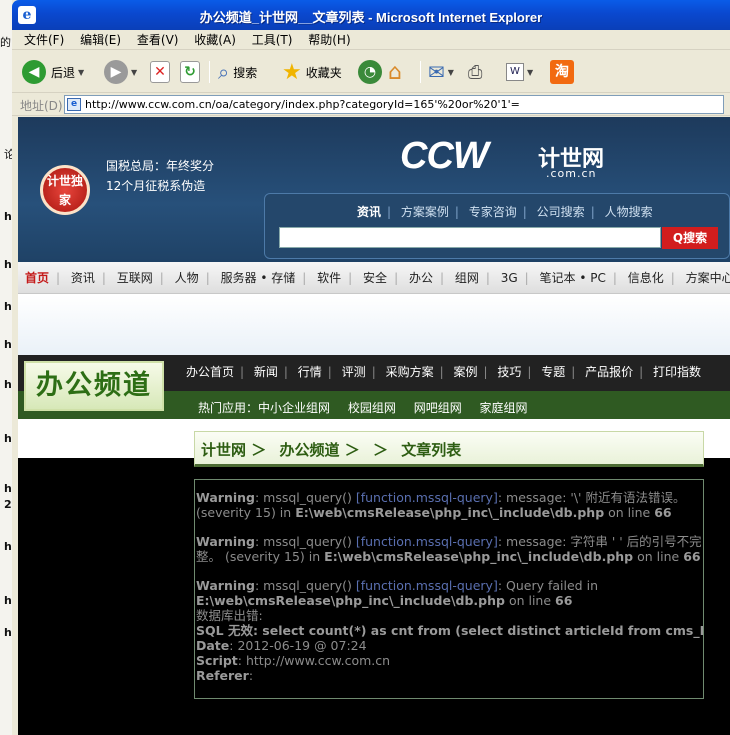 The height and width of the screenshot is (735, 730). What do you see at coordinates (519, 72) in the screenshot?
I see `edit-button: W ▼` at bounding box center [519, 72].